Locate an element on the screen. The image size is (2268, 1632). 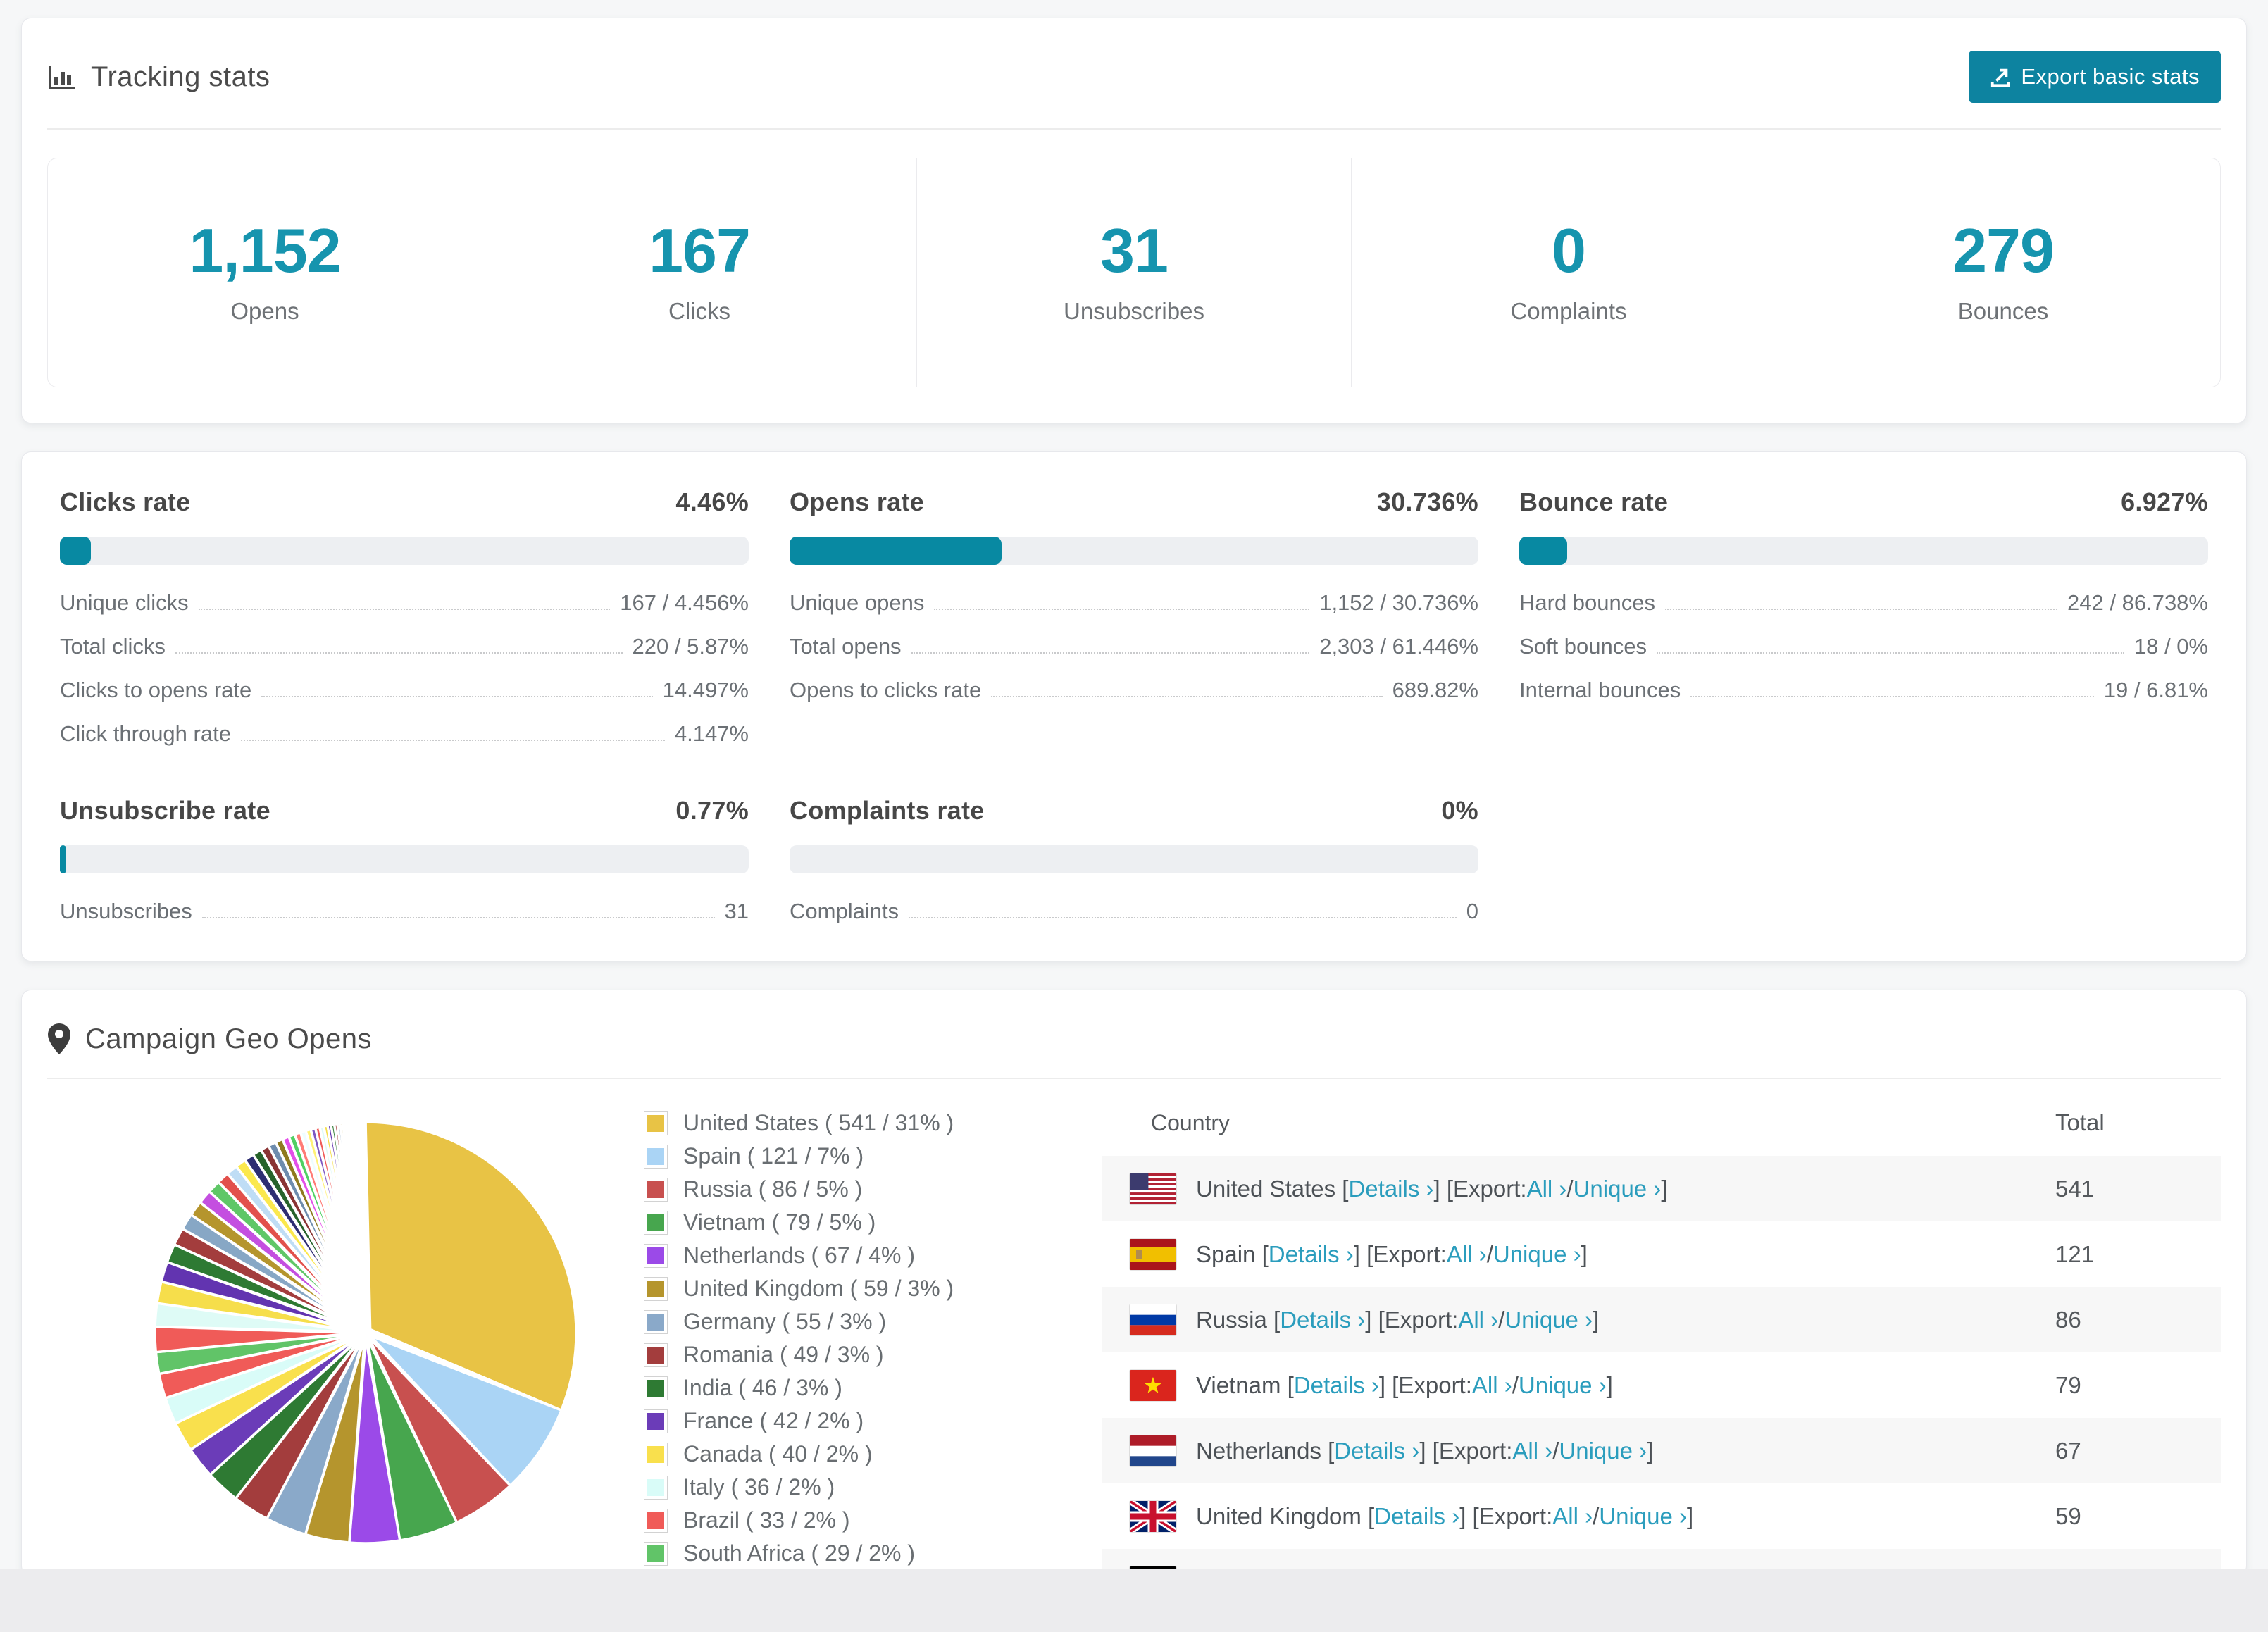
legend-label: South Africa ( 29 / 2% ) is located at coordinates (800, 1553).